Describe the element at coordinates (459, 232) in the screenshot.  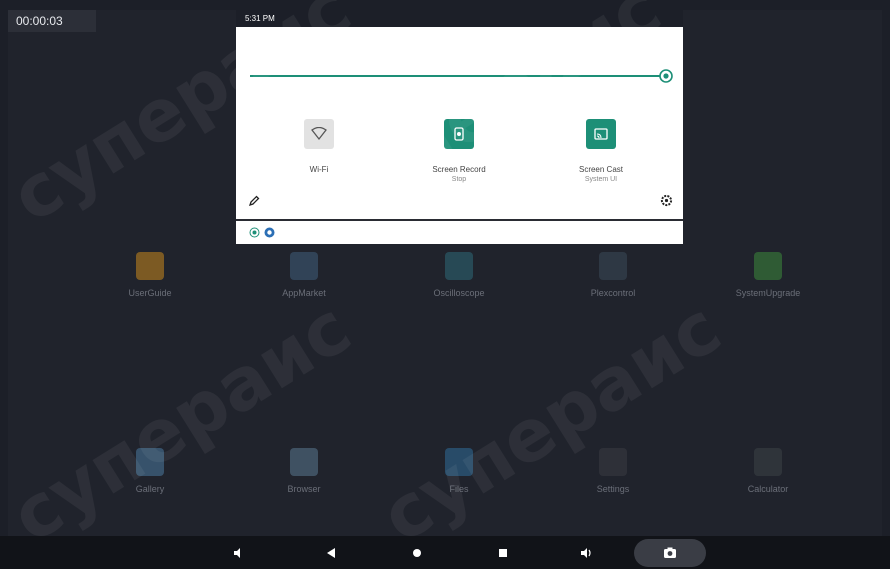
I see `notification-icons-row` at that location.